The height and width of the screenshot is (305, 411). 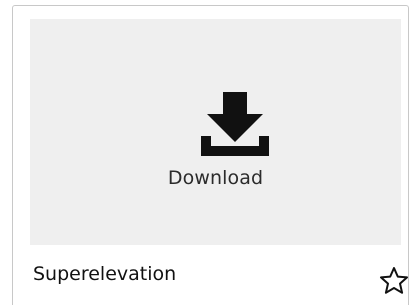 What do you see at coordinates (394, 280) in the screenshot?
I see `star-outline-icon` at bounding box center [394, 280].